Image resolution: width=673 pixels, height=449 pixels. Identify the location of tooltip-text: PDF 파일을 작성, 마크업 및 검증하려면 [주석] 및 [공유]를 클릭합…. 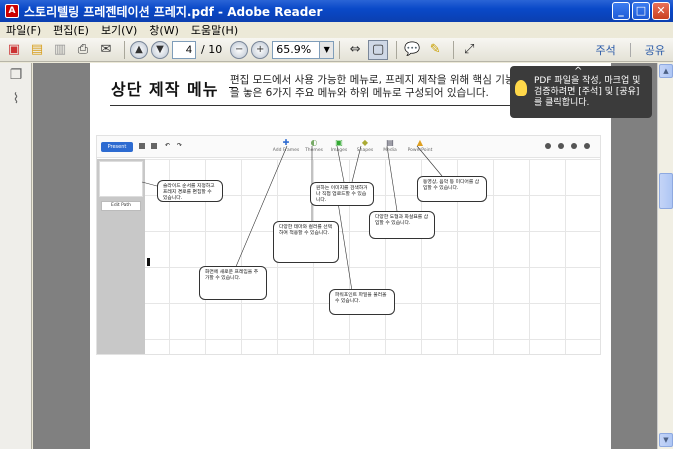
(587, 92).